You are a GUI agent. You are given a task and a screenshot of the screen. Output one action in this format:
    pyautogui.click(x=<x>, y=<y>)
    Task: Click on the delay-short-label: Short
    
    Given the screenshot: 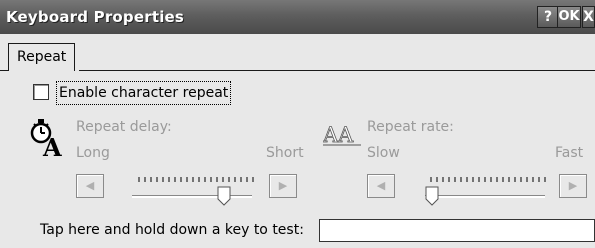 What is the action you would take?
    pyautogui.click(x=285, y=153)
    